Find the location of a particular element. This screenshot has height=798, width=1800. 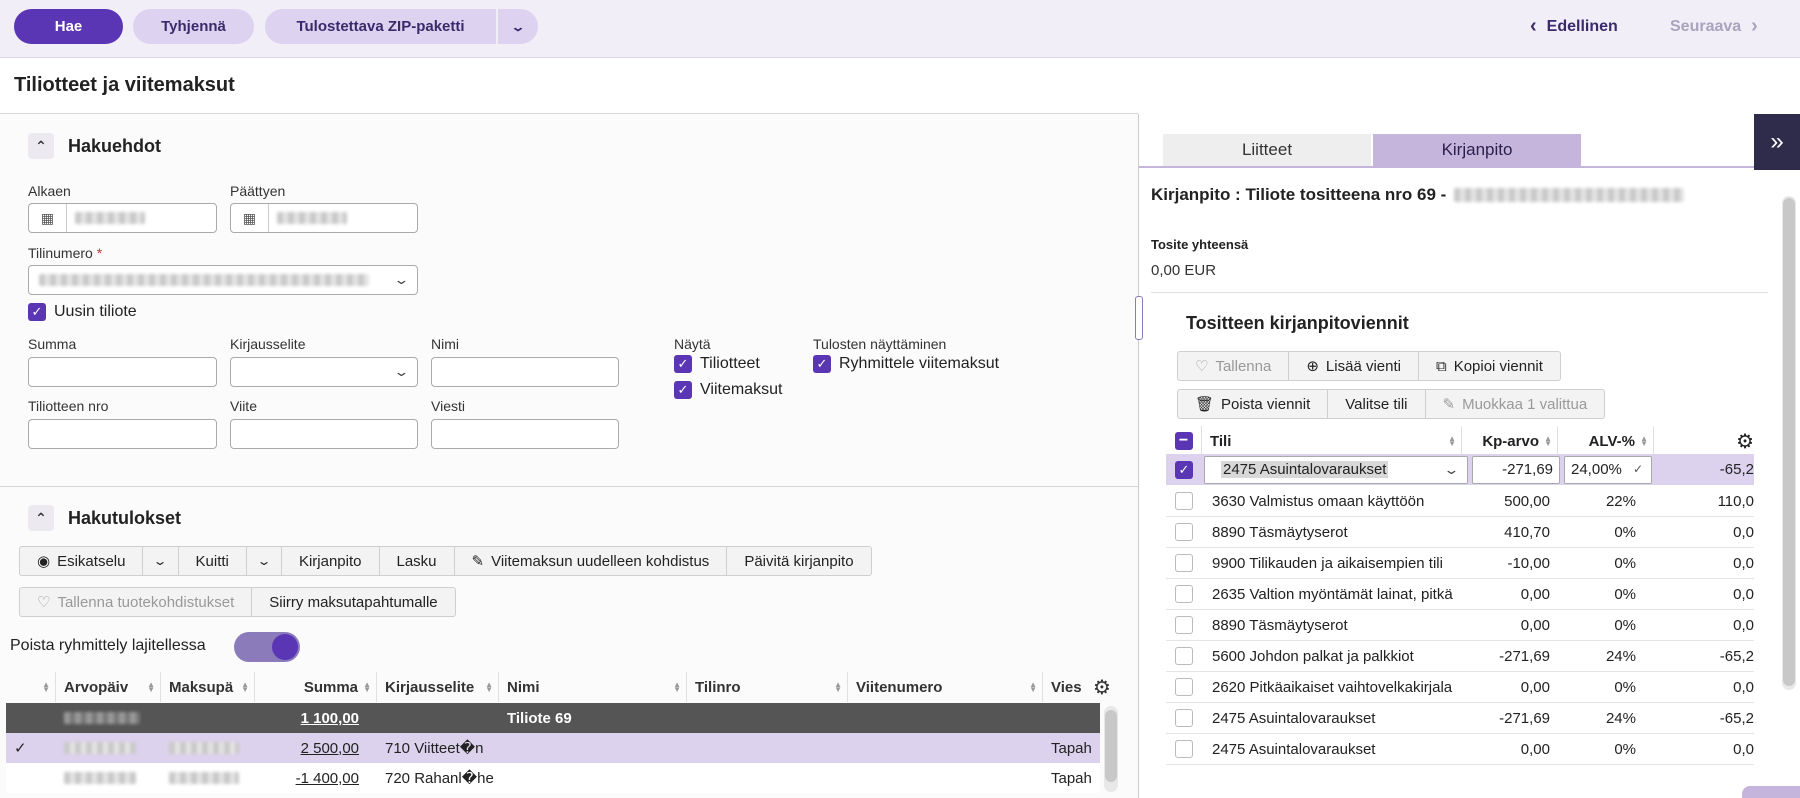

add-entry-button: ⊕ Lisää vienti is located at coordinates (1354, 366).